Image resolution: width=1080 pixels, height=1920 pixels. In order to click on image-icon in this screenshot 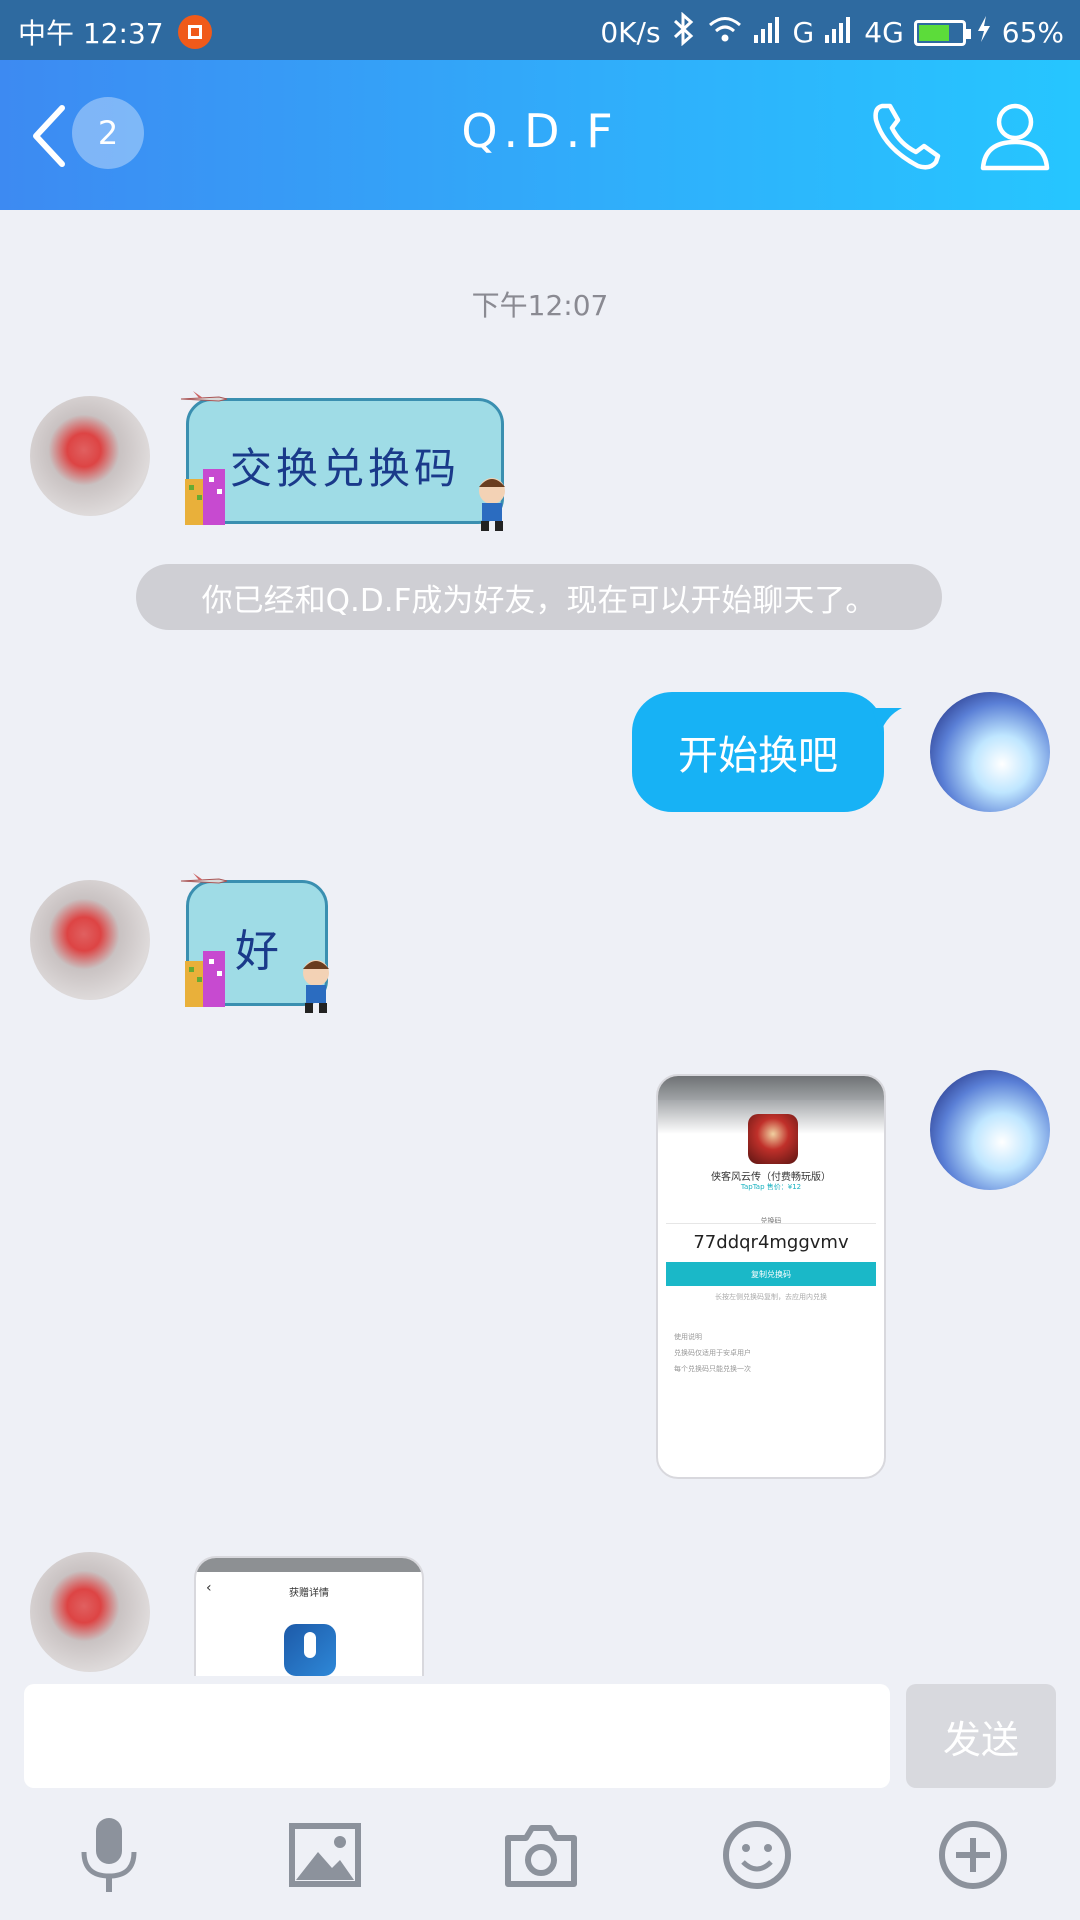, I will do `click(325, 1855)`.